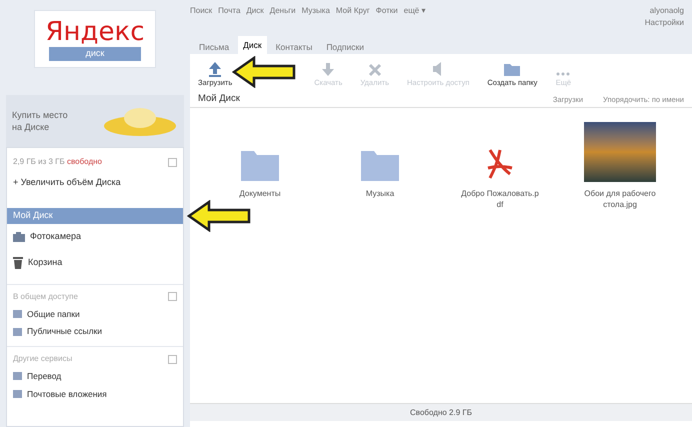 Image resolution: width=692 pixels, height=427 pixels. Describe the element at coordinates (95, 331) in the screenshot. I see `sidebar-item: Публичные ссылки` at that location.